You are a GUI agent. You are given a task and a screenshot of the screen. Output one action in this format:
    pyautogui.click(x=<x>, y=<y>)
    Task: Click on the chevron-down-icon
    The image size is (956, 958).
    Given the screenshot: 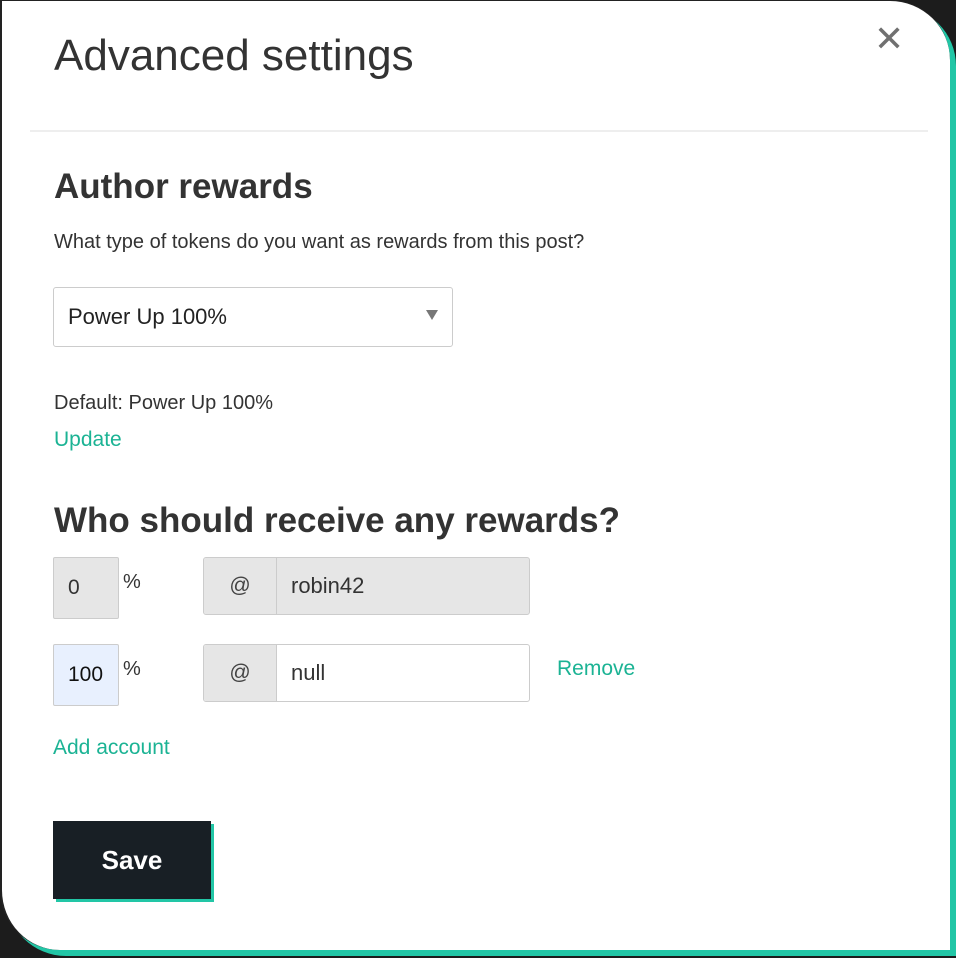 What is the action you would take?
    pyautogui.click(x=432, y=315)
    